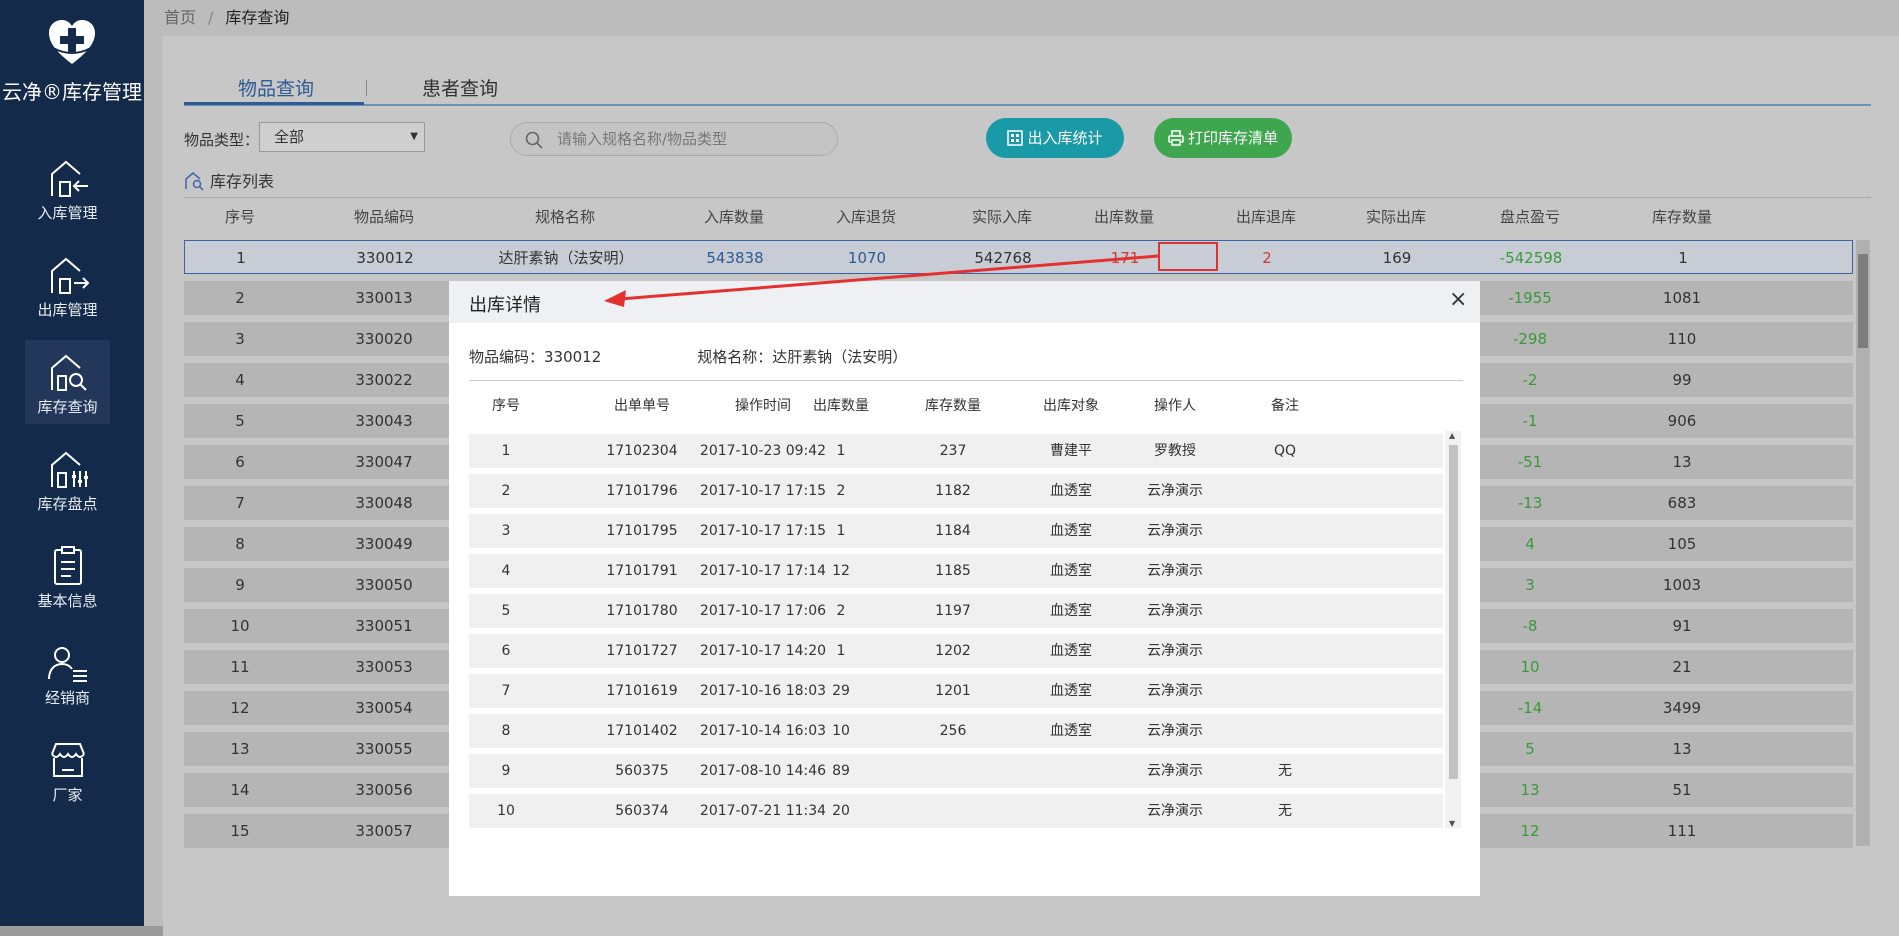 This screenshot has height=936, width=1899. What do you see at coordinates (240, 544) in the screenshot?
I see `table-cell-no: 8` at bounding box center [240, 544].